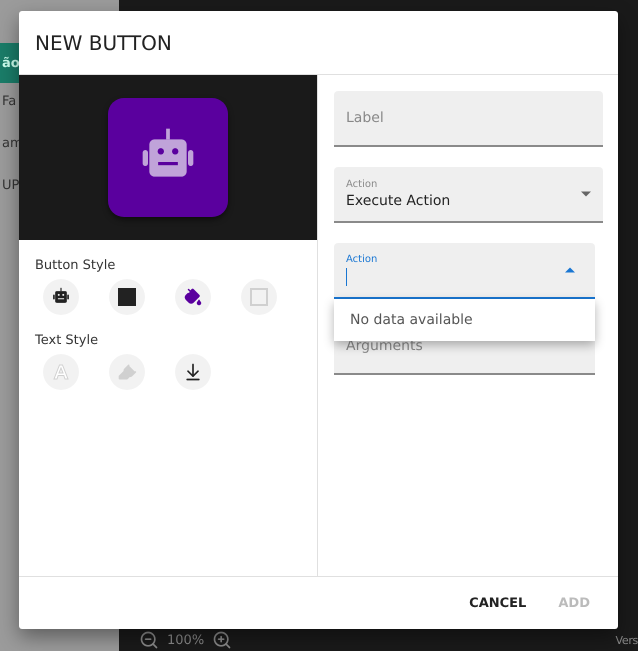  Describe the element at coordinates (468, 195) in the screenshot. I see `action-select: Action Execute Action` at that location.